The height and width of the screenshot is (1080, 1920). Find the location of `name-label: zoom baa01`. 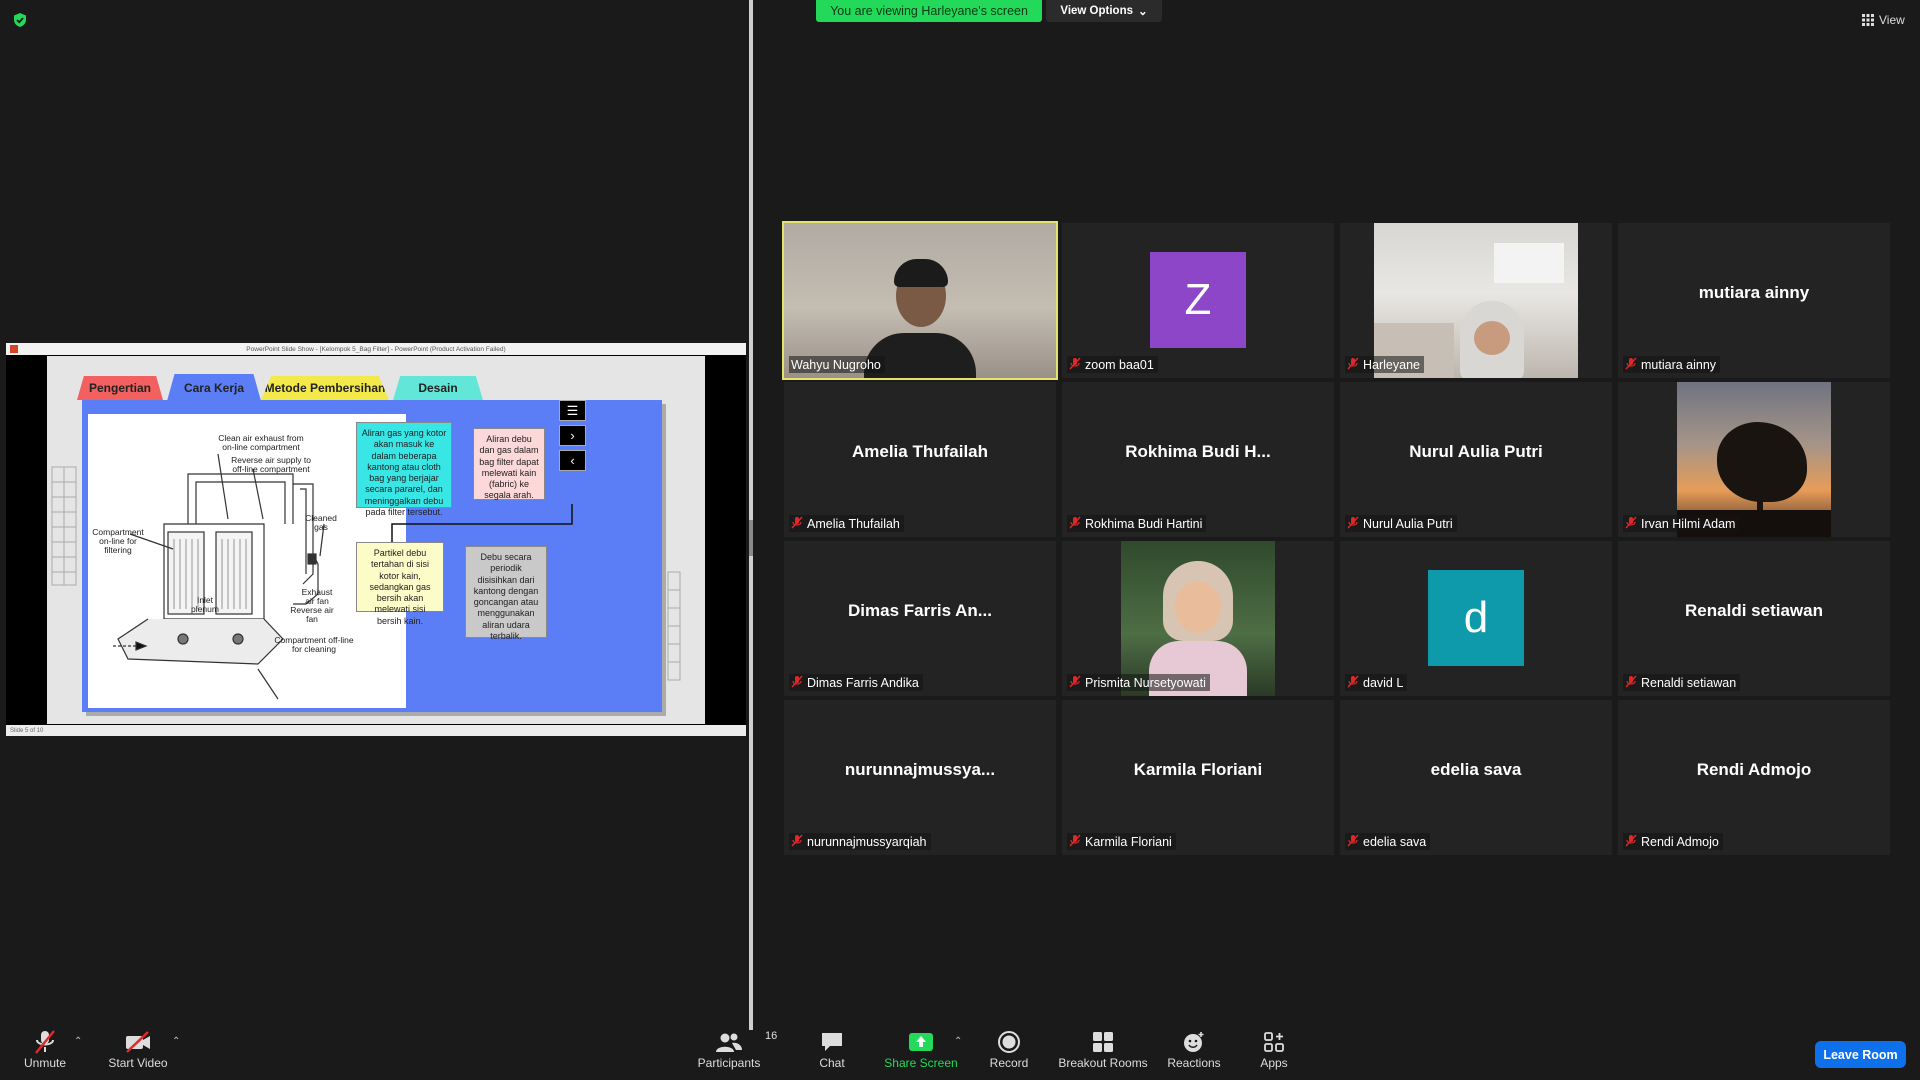

name-label: zoom baa01 is located at coordinates (1112, 364).